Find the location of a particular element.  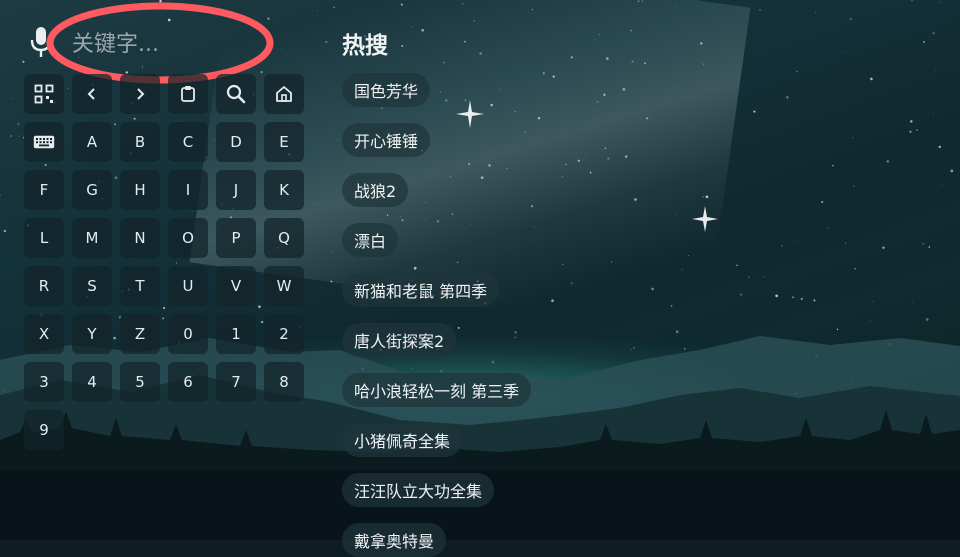

key-s: S is located at coordinates (92, 286).